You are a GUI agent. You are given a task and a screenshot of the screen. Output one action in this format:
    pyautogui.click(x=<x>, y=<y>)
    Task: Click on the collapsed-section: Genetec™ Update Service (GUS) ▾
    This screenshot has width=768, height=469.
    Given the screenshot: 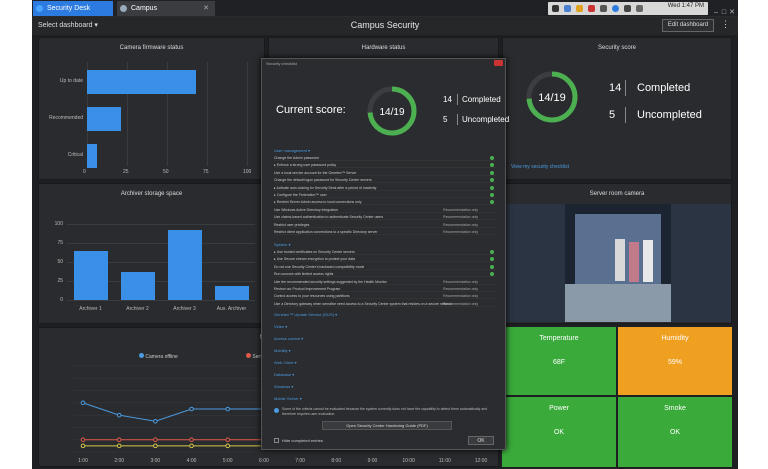 What is the action you would take?
    pyautogui.click(x=305, y=314)
    